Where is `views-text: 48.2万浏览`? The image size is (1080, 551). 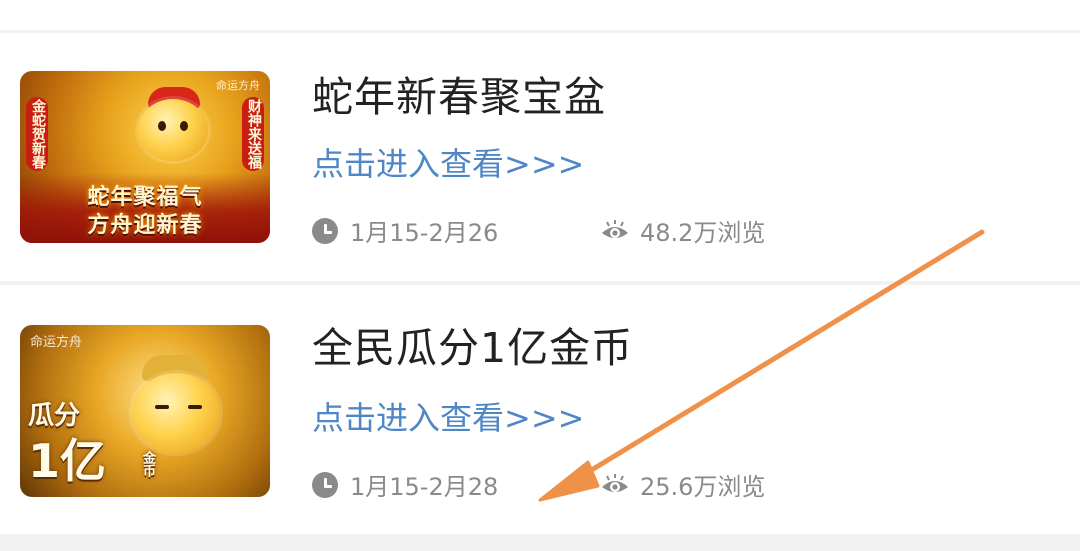
views-text: 48.2万浏览 is located at coordinates (703, 233).